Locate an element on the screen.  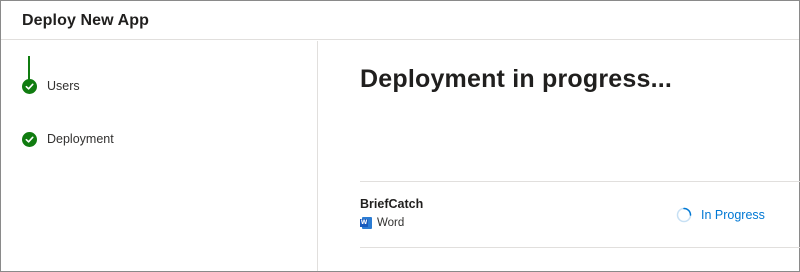
dialog-title: Deploy New App is located at coordinates (86, 20).